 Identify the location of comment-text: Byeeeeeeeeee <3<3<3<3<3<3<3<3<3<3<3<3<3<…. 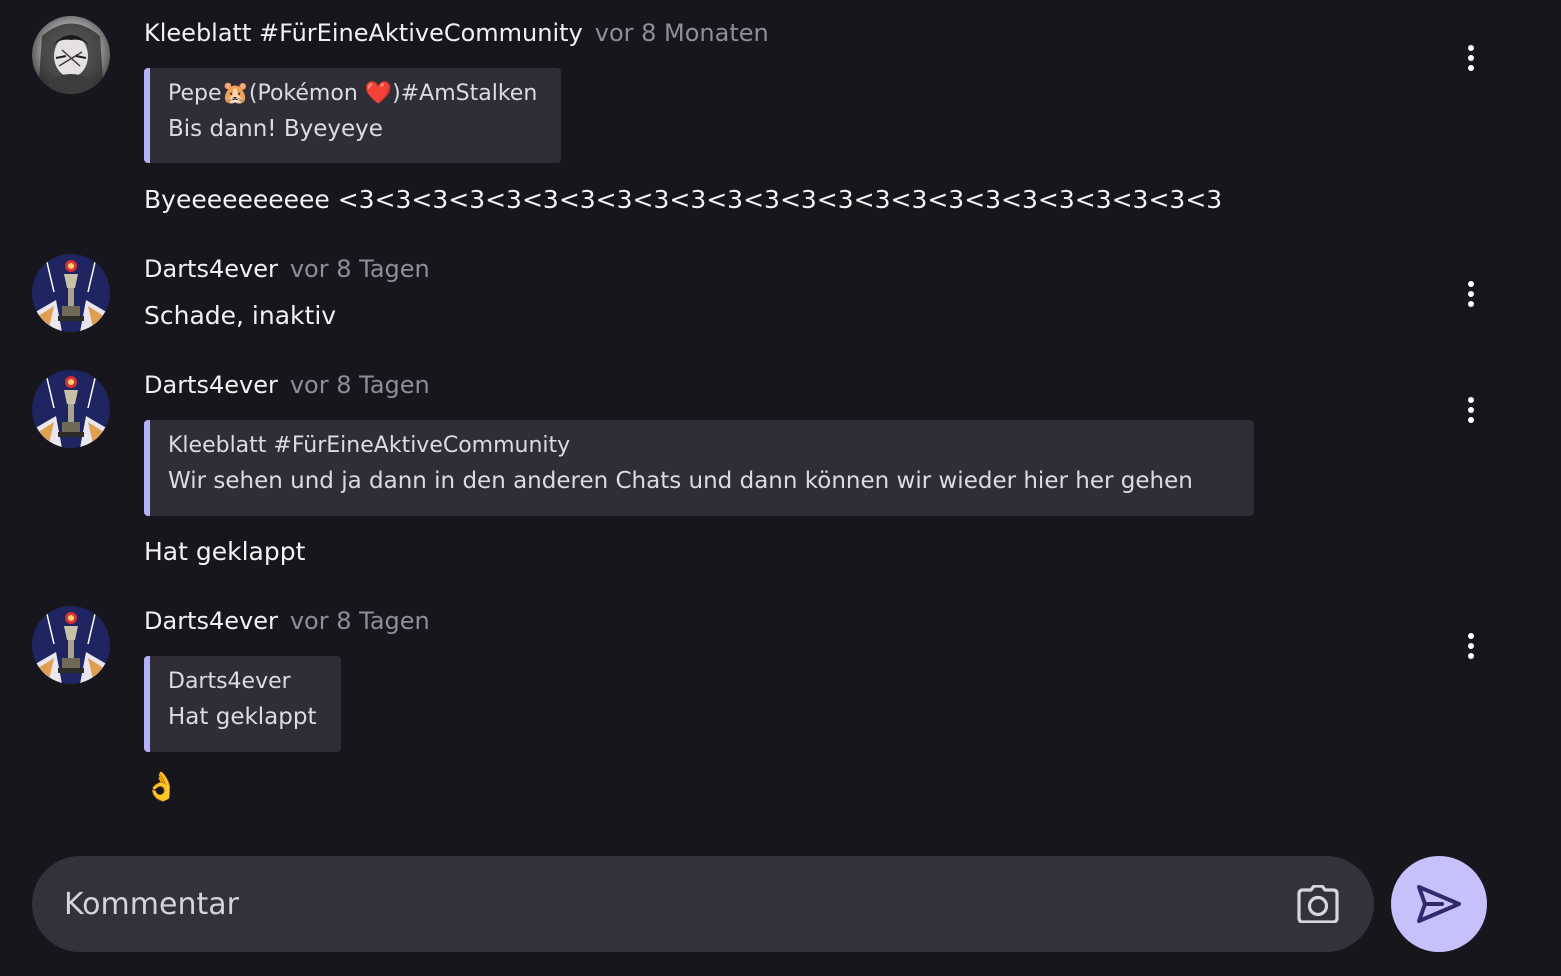
(683, 199).